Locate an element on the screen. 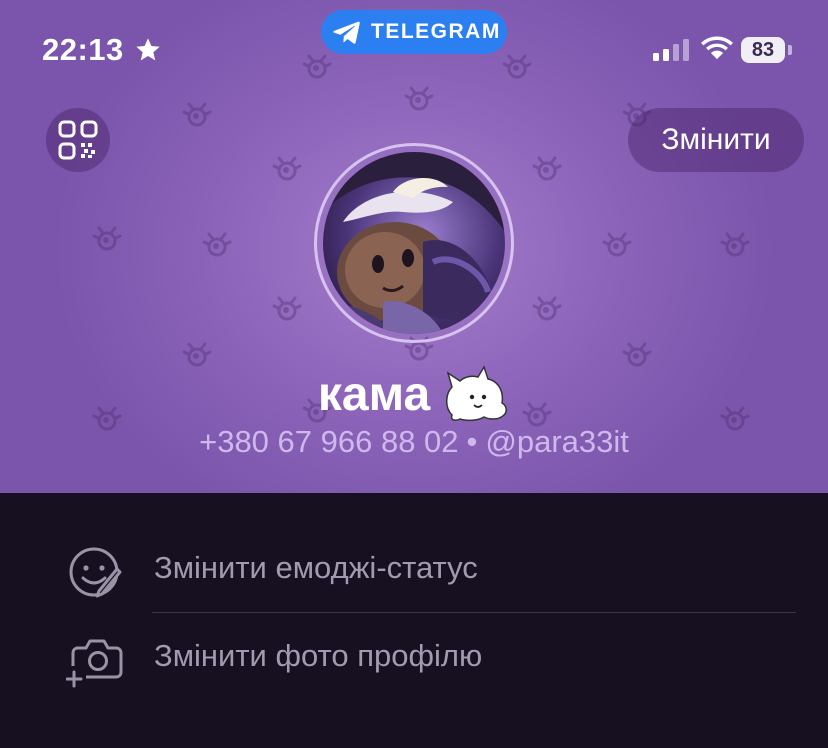  wifi-icon is located at coordinates (717, 48).